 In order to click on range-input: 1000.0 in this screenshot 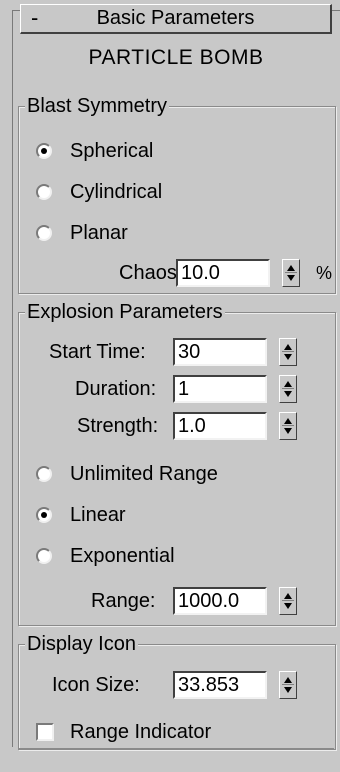, I will do `click(220, 601)`.